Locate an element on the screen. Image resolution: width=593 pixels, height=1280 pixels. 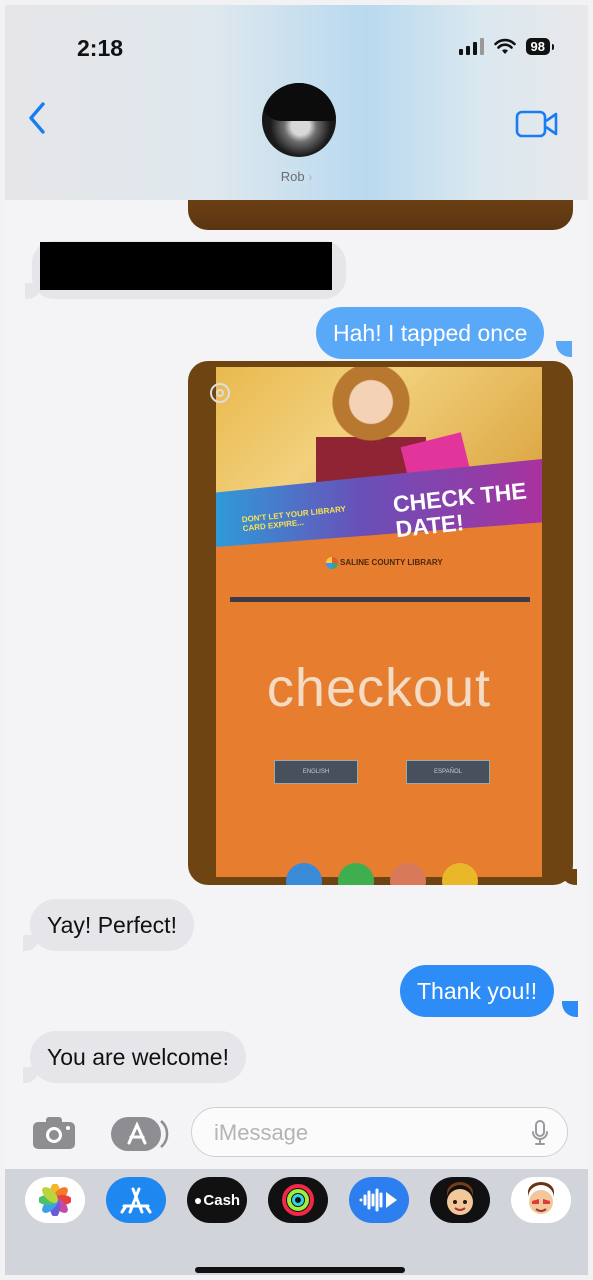
sent-message: Hah! I tapped once is located at coordinates (430, 333).